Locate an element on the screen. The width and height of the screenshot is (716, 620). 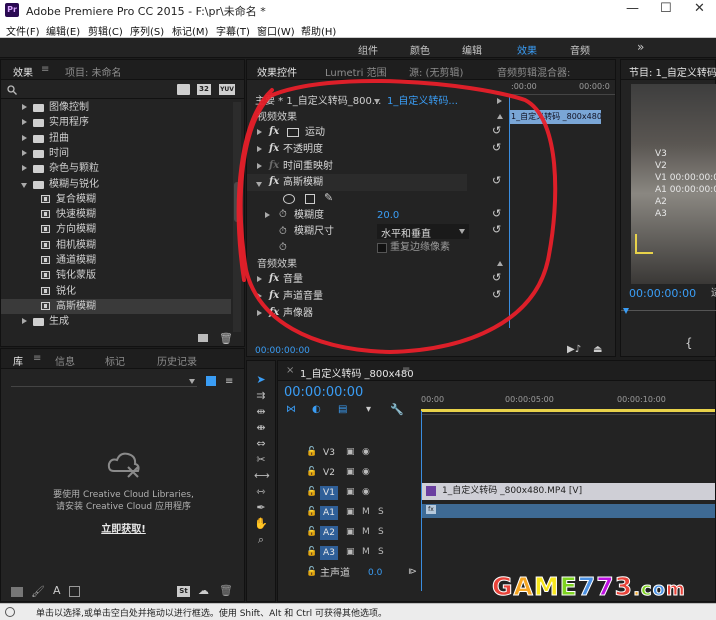
zoom-tool-icon: ⌕ is located at coordinates (261, 540).